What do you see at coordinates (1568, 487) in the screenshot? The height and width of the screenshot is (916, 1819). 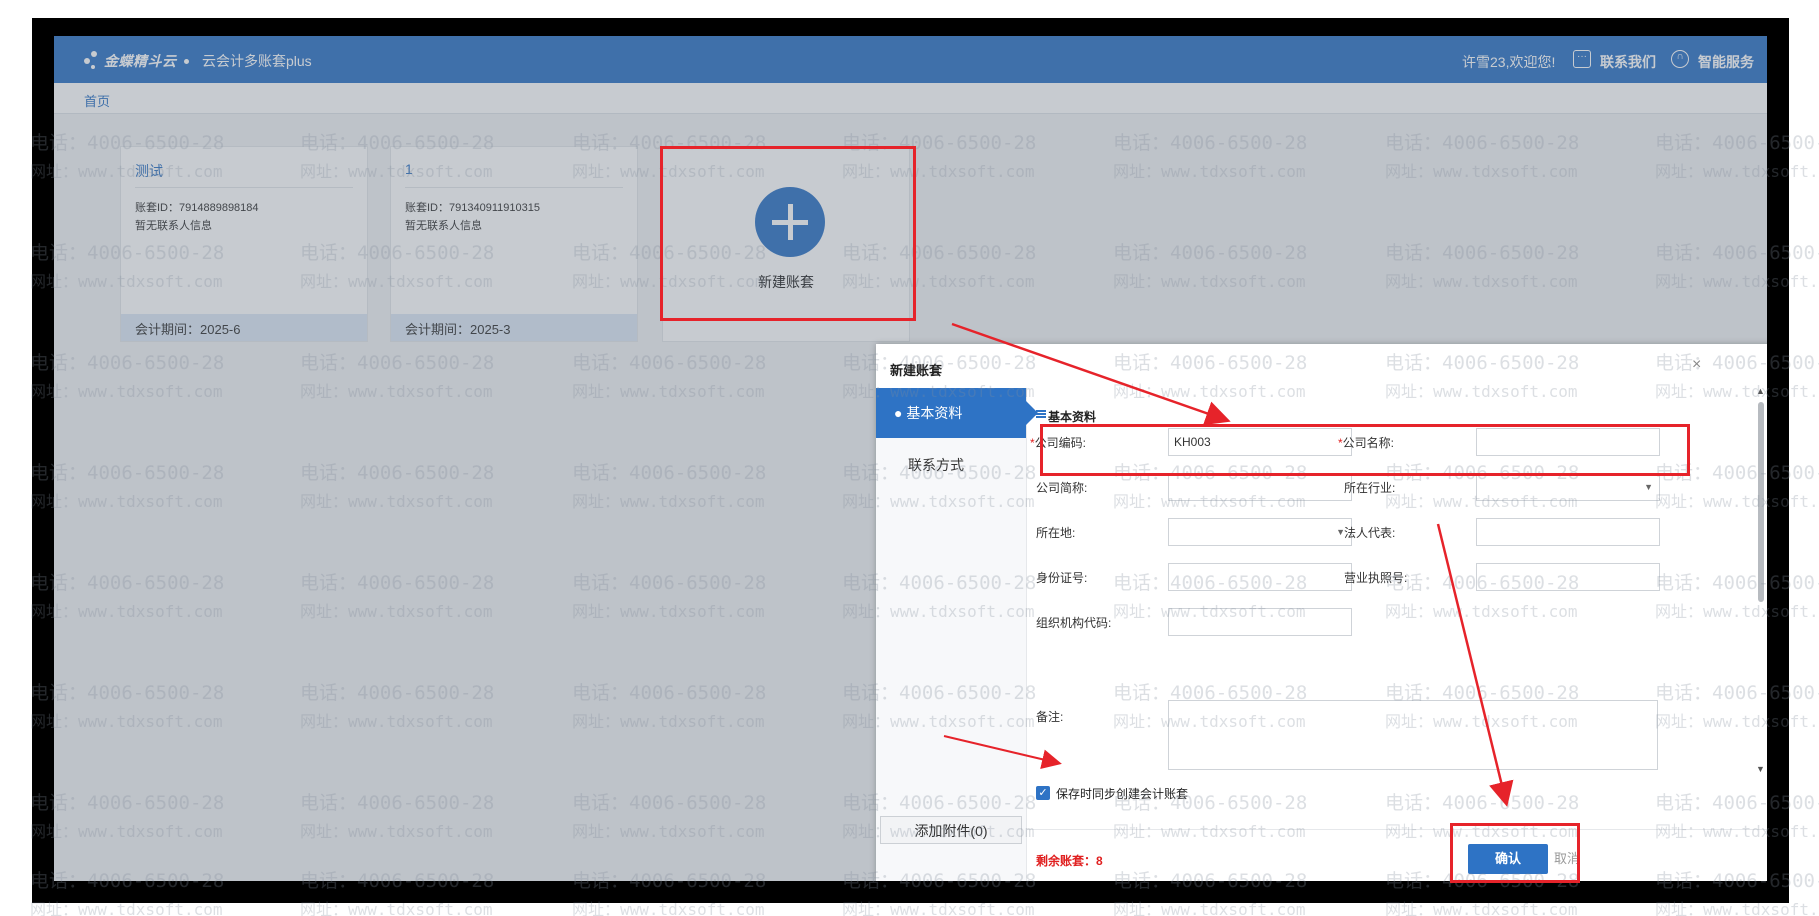 I see `industry-select: ▼` at bounding box center [1568, 487].